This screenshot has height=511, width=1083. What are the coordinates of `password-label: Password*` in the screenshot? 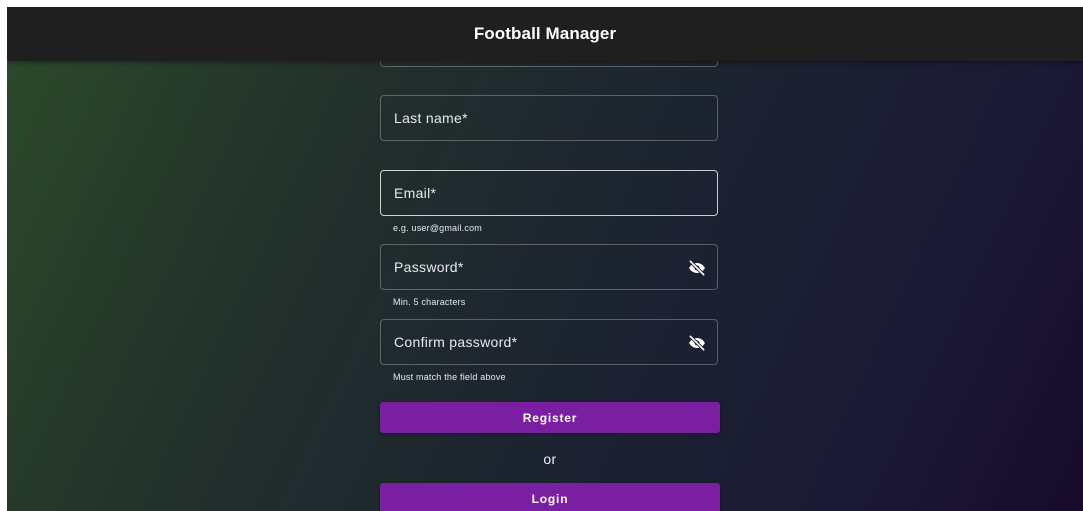 It's located at (429, 267).